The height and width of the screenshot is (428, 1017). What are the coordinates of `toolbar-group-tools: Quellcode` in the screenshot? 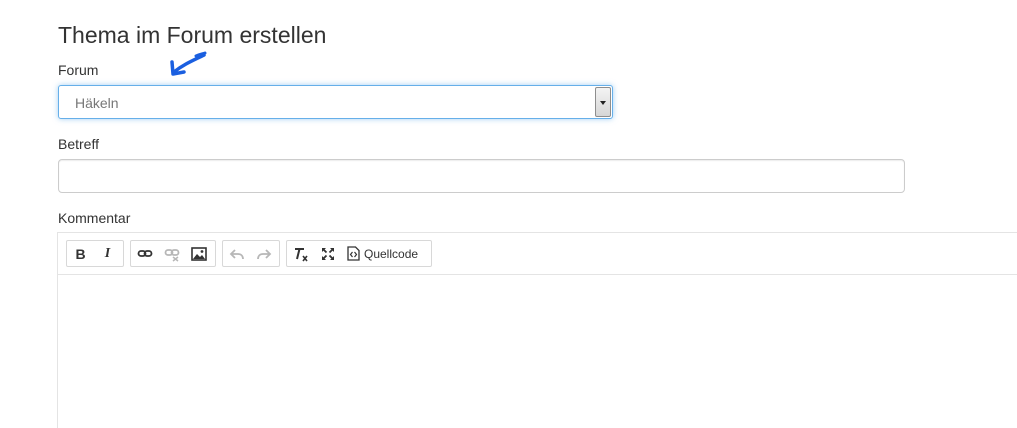 It's located at (359, 253).